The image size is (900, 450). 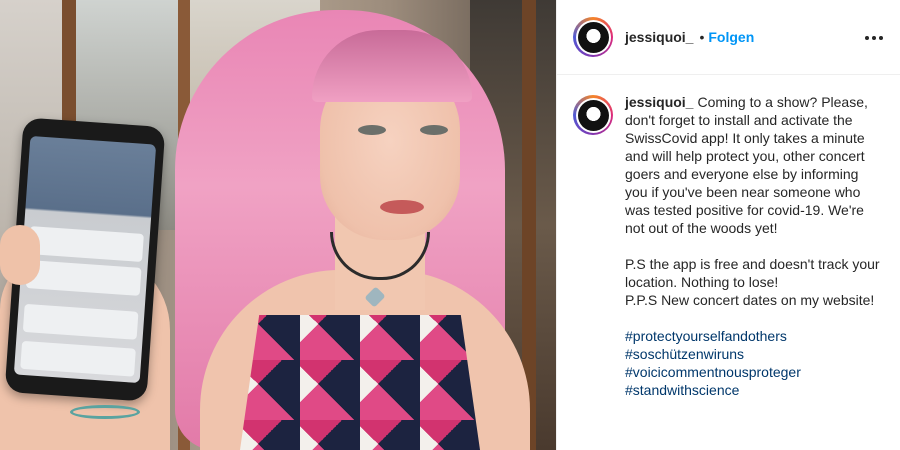 What do you see at coordinates (731, 37) in the screenshot?
I see `follow-button: Folgen` at bounding box center [731, 37].